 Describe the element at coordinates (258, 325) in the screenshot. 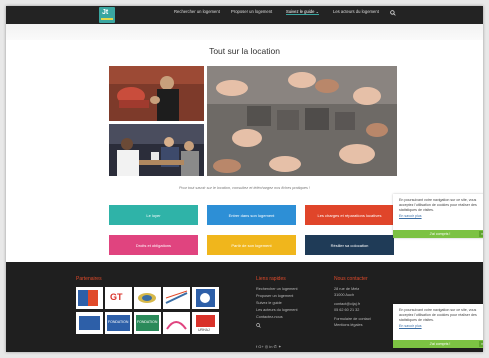

I see `footer-search-icon` at that location.